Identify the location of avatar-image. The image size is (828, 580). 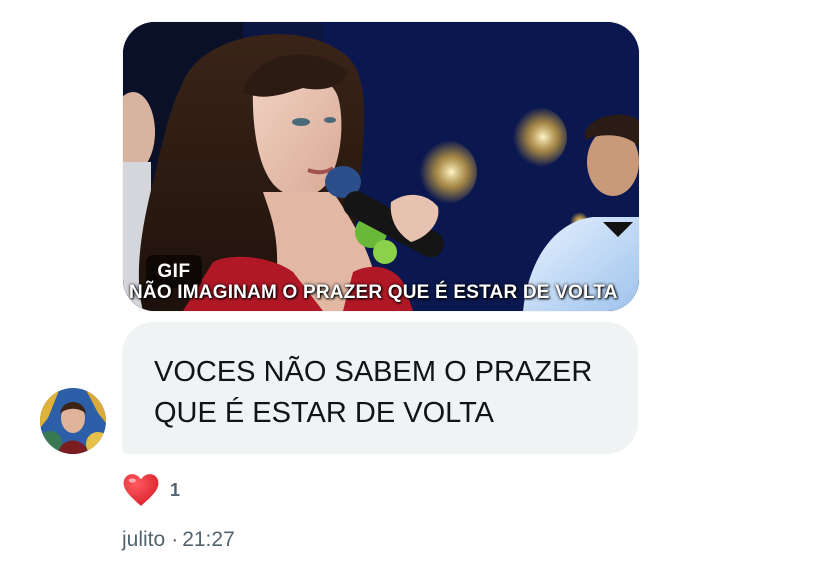
(73, 421).